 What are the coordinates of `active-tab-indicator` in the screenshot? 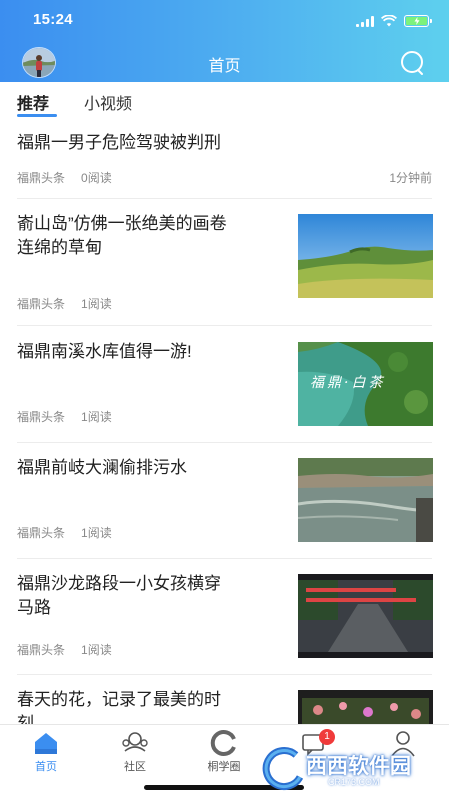 It's located at (37, 115).